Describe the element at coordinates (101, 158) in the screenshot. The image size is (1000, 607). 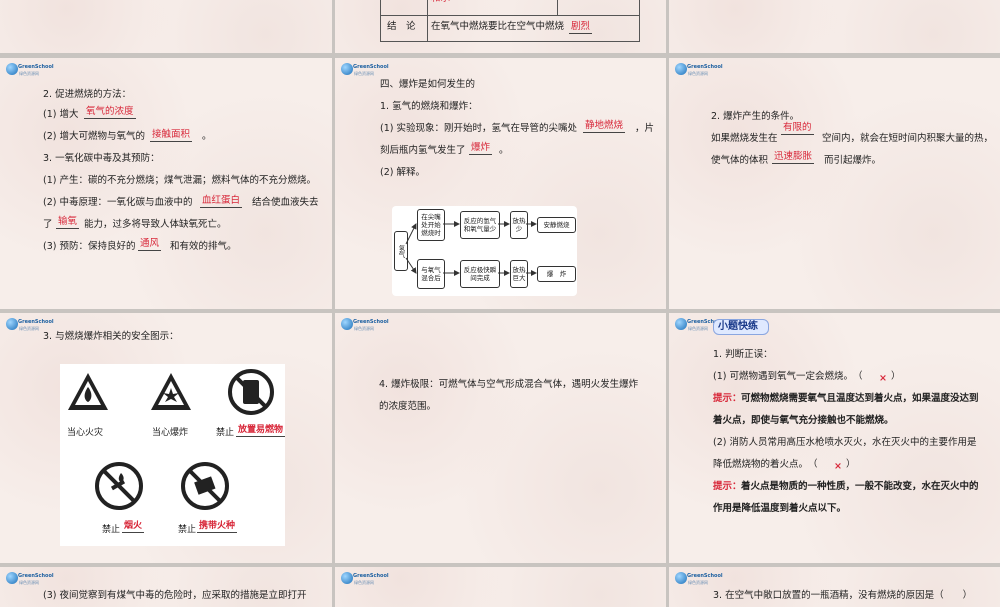
I see `line-co-poisoning: 3. 一氧化碳中毒及其预防：` at that location.